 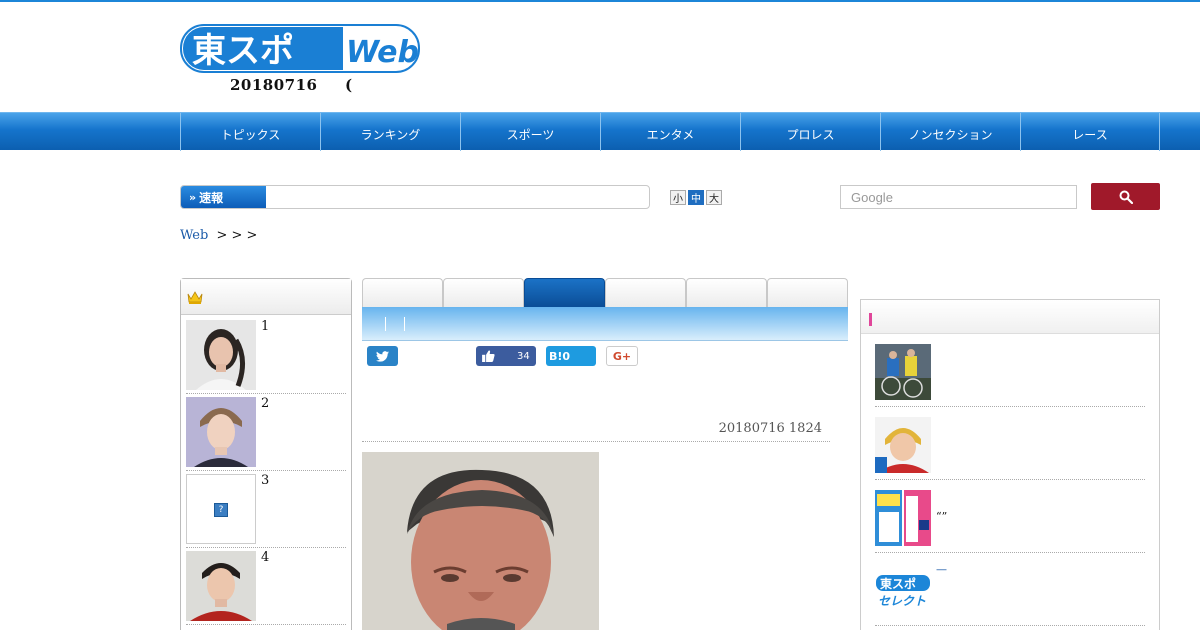 What do you see at coordinates (1010, 521) in the screenshot?
I see `news-item-3: “”` at bounding box center [1010, 521].